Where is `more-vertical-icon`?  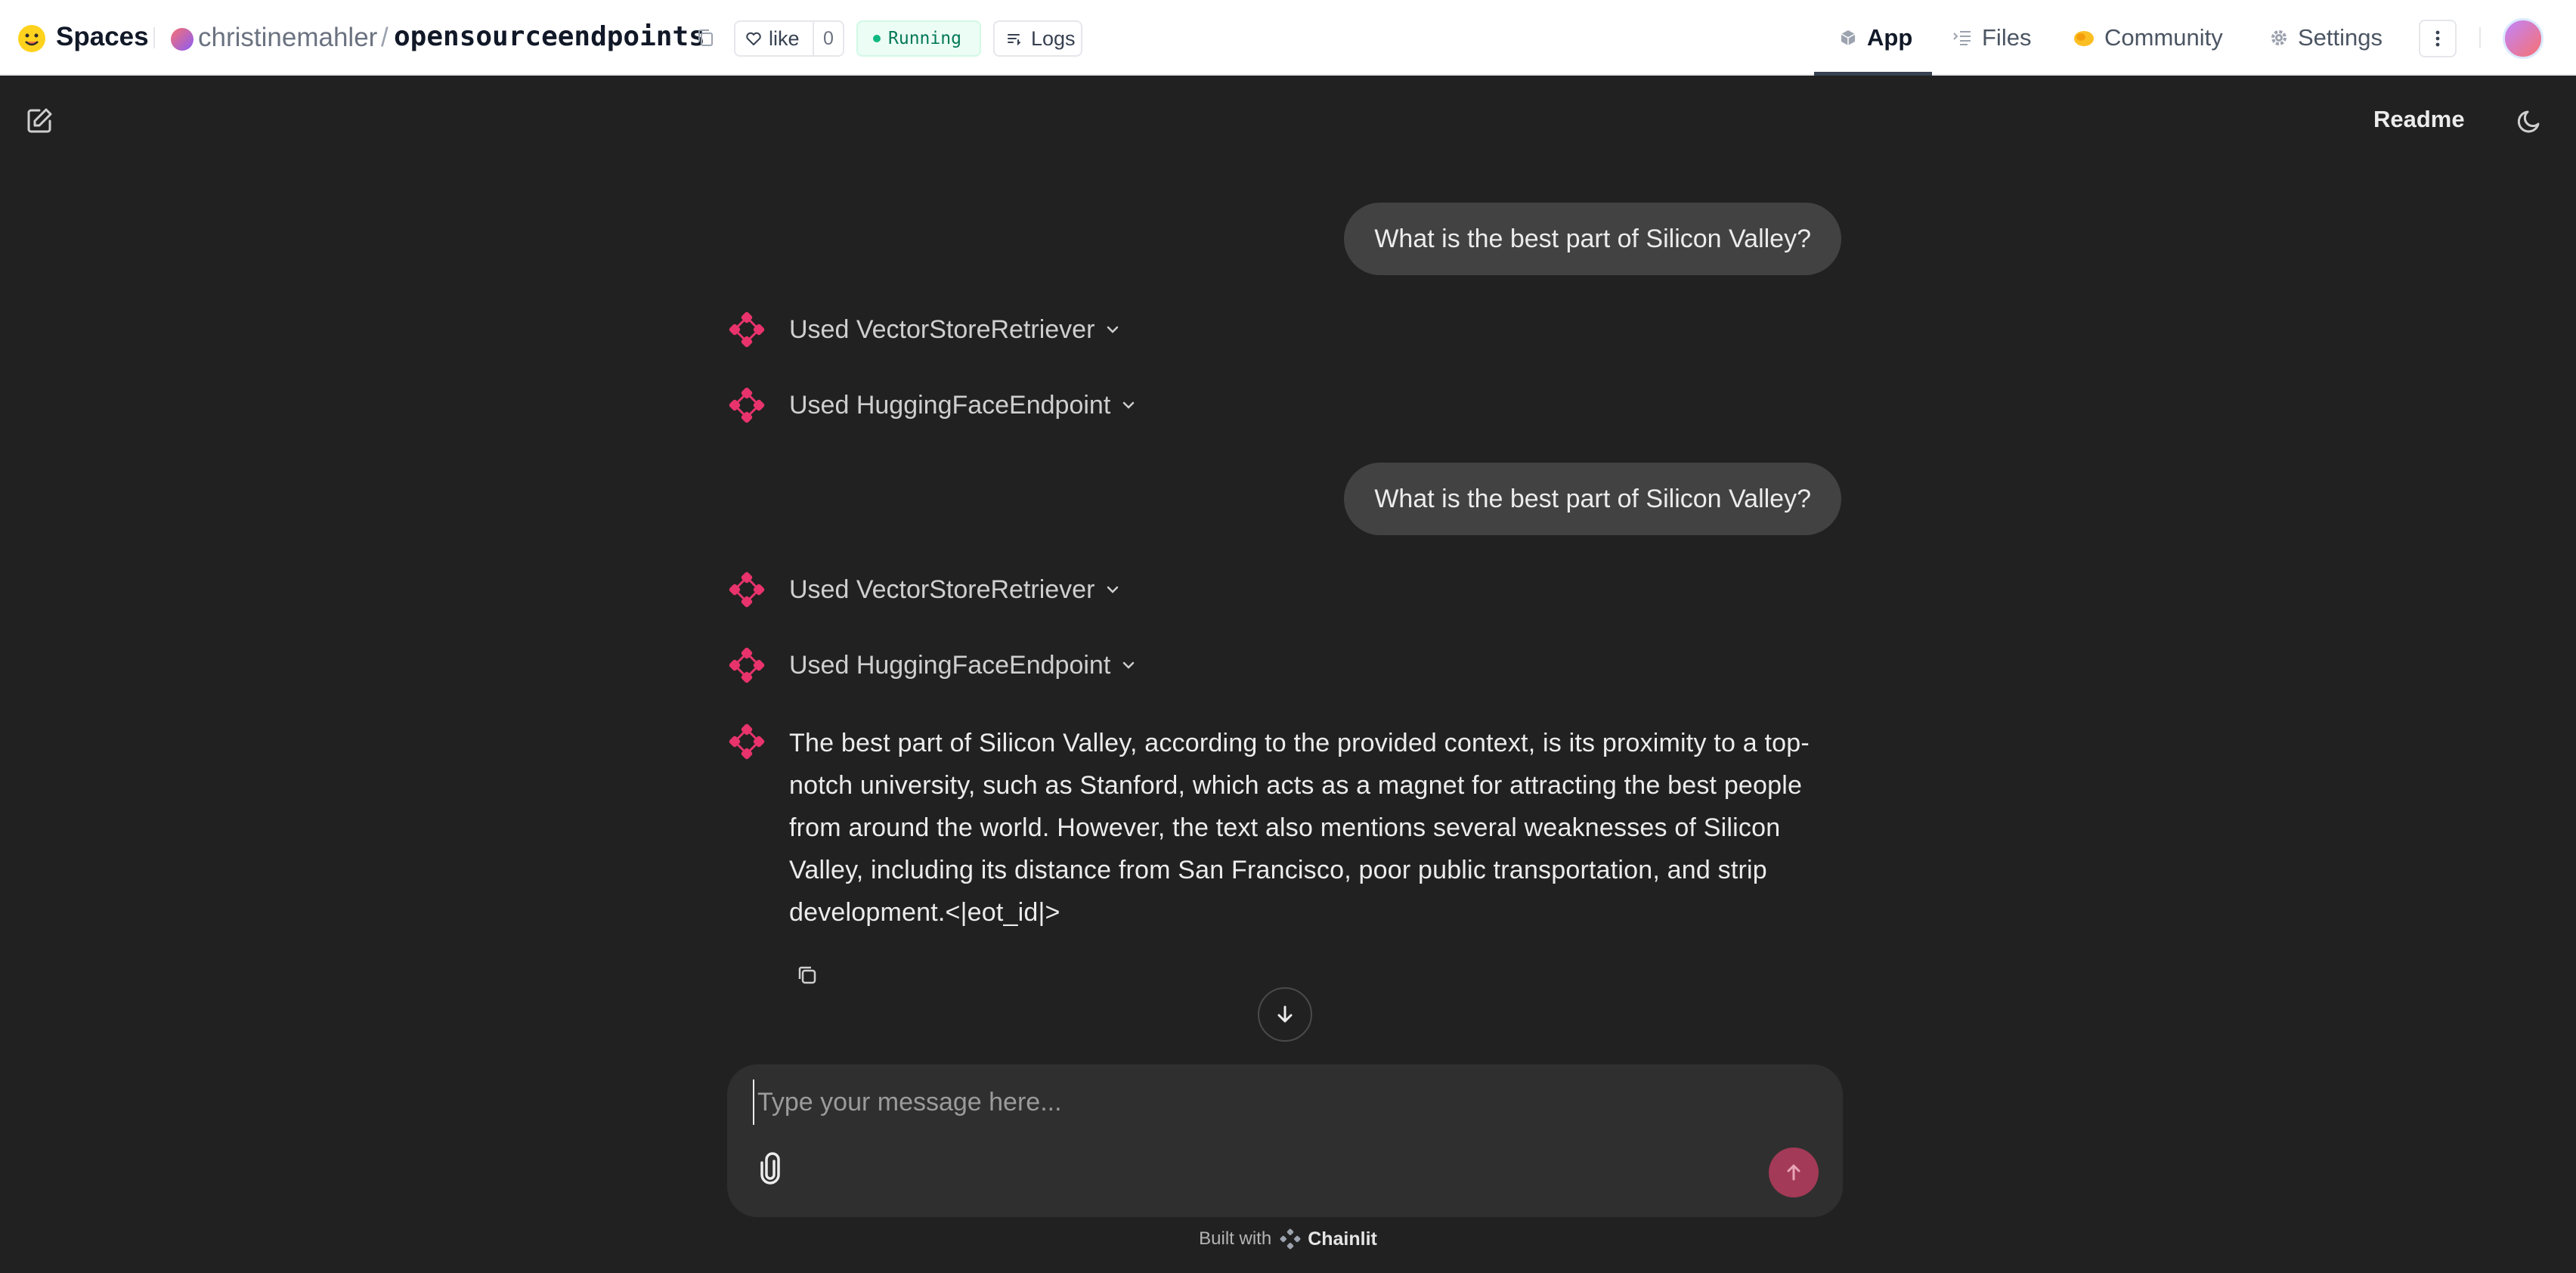 more-vertical-icon is located at coordinates (2437, 38).